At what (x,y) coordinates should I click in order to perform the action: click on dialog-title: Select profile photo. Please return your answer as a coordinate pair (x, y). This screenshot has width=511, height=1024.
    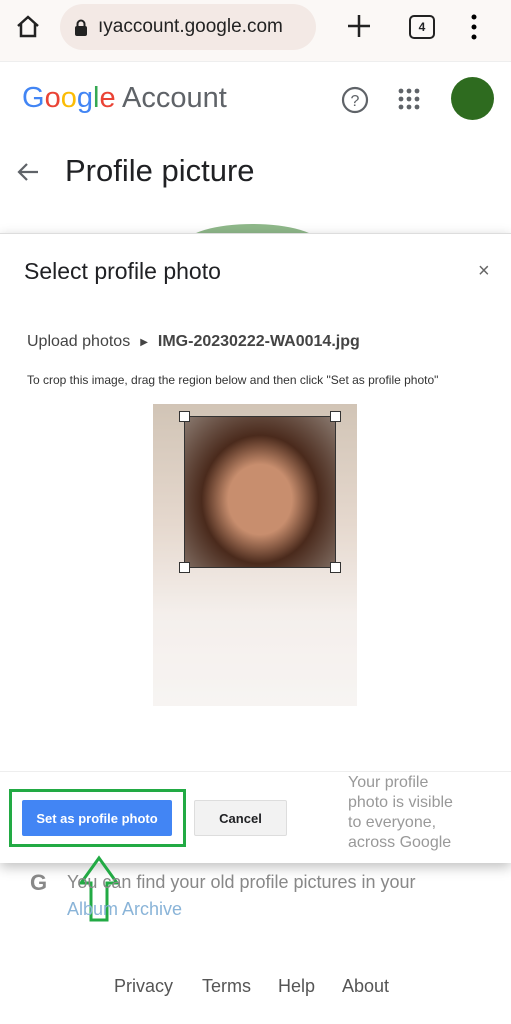
    Looking at the image, I should click on (122, 271).